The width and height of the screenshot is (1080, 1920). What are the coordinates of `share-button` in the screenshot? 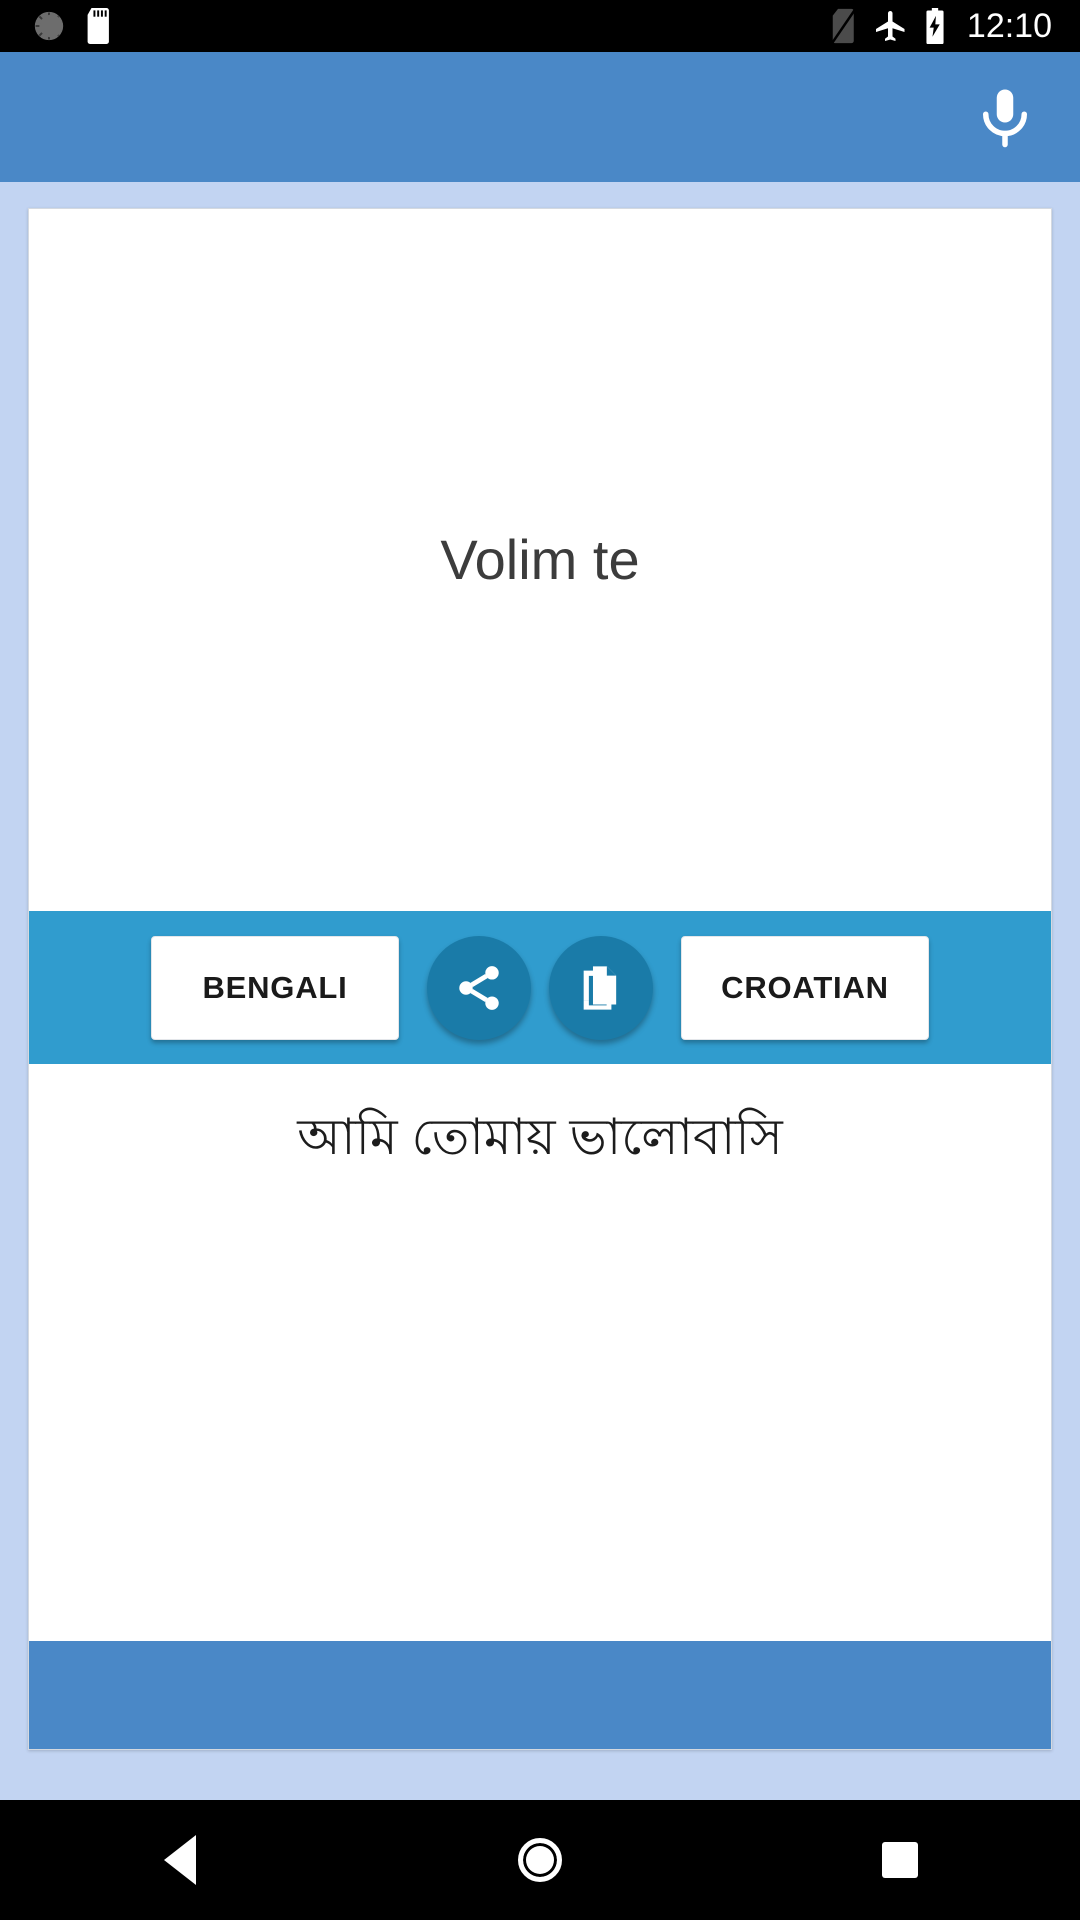 It's located at (479, 987).